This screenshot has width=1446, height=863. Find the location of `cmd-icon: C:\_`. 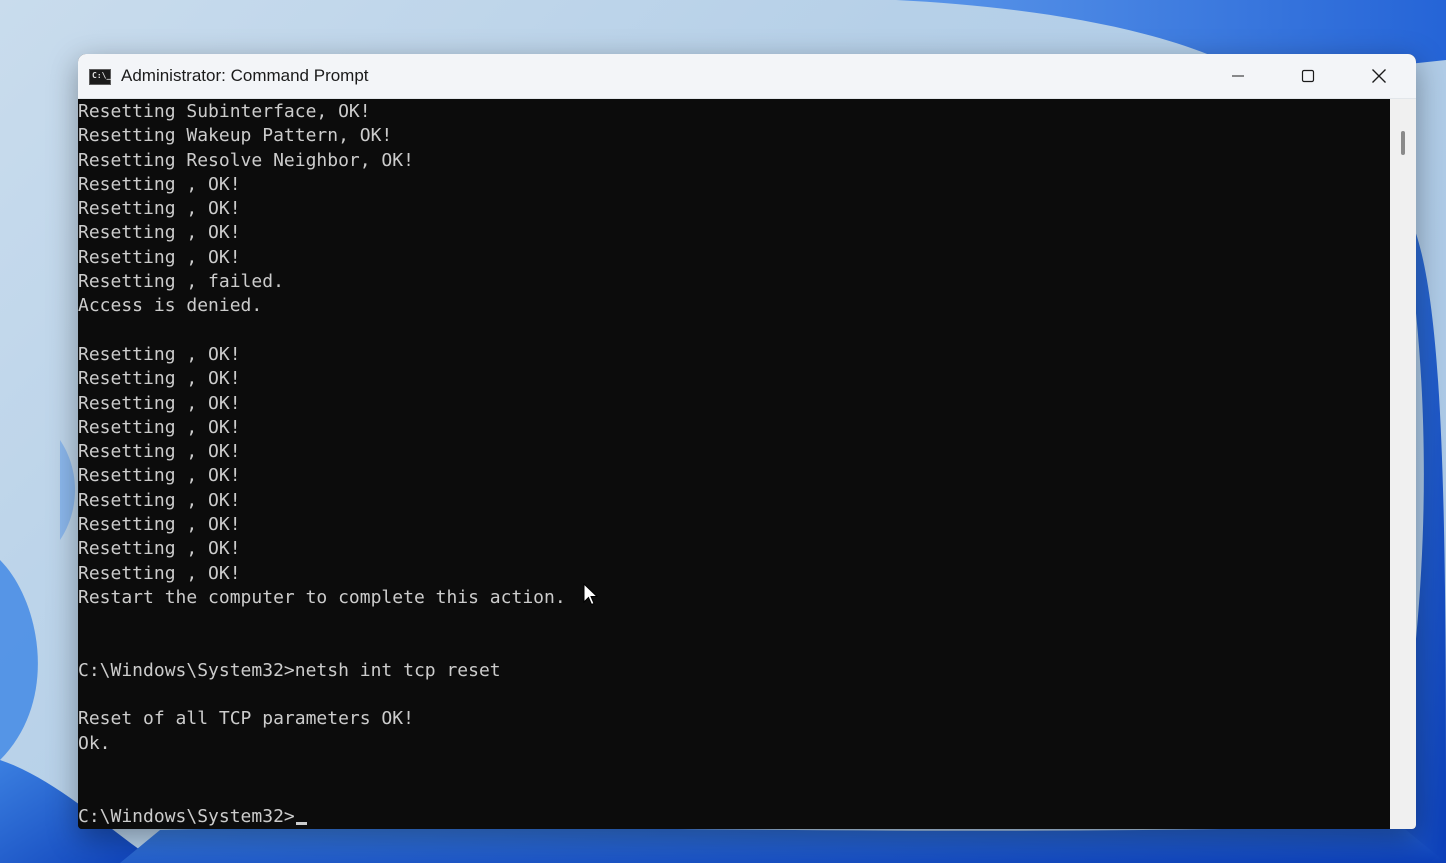

cmd-icon: C:\_ is located at coordinates (100, 77).